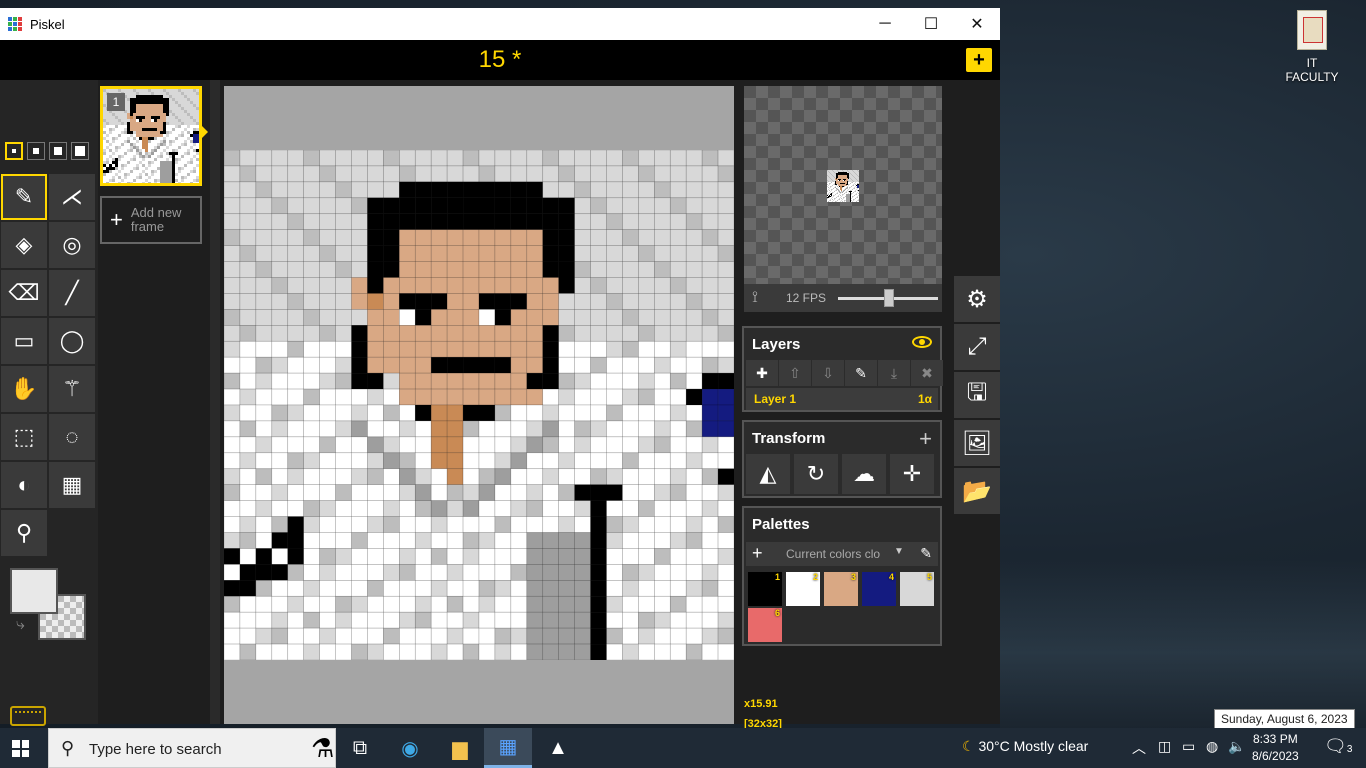 This screenshot has height=768, width=1366. I want to click on add-frame-label-2: frame, so click(147, 226).